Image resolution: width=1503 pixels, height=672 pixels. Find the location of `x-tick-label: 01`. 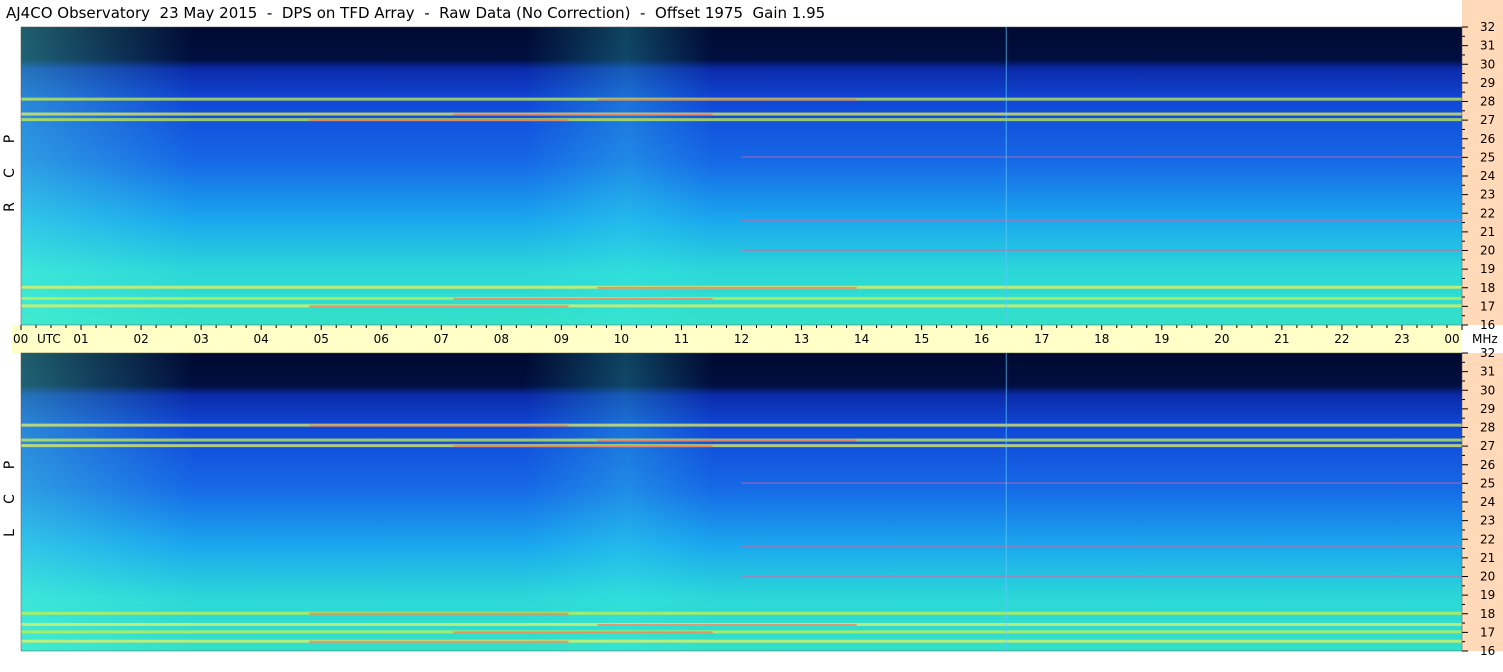

x-tick-label: 01 is located at coordinates (80, 339).